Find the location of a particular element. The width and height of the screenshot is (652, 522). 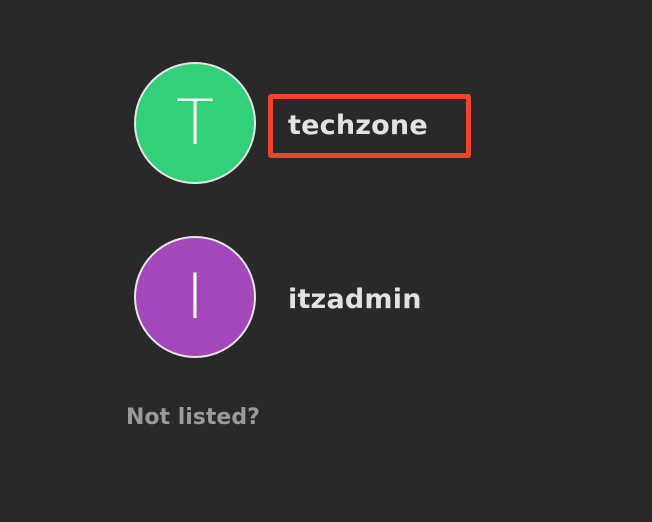

avatar: I is located at coordinates (195, 297).